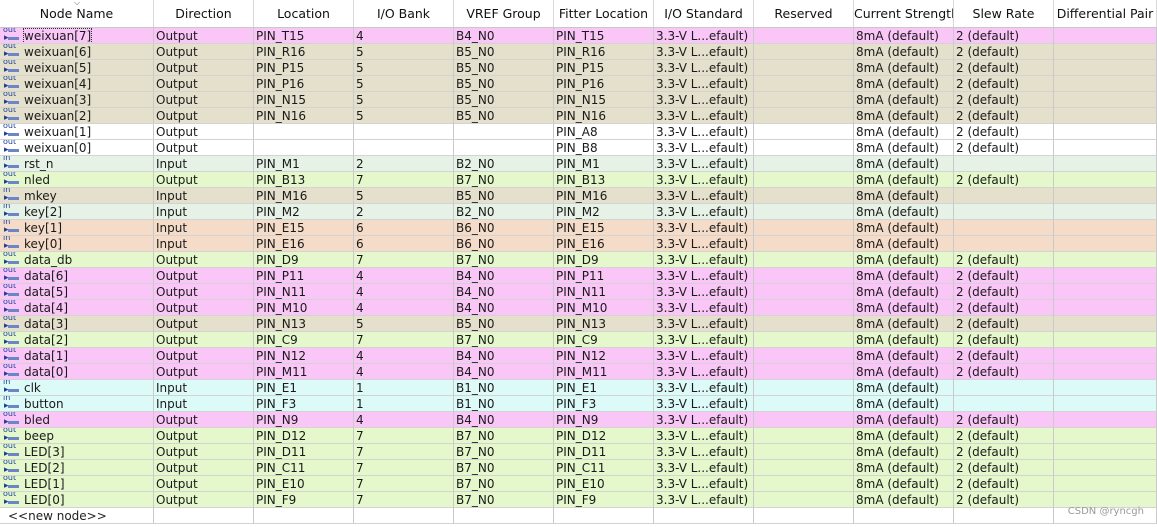 This screenshot has width=1157, height=527. I want to click on fitter-location-cell: PIN_N16, so click(604, 116).